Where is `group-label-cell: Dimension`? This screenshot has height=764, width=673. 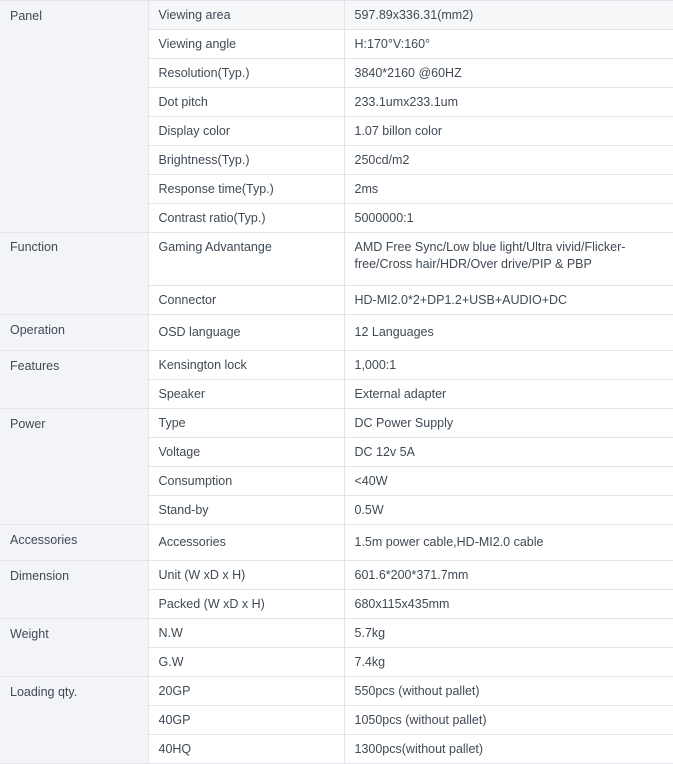 group-label-cell: Dimension is located at coordinates (74, 589).